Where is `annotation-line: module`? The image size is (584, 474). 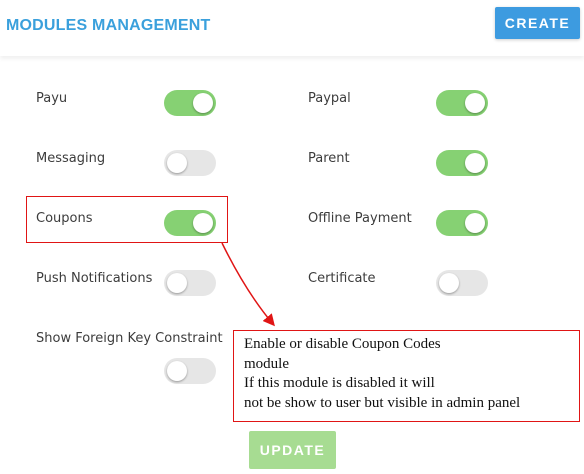 annotation-line: module is located at coordinates (266, 363).